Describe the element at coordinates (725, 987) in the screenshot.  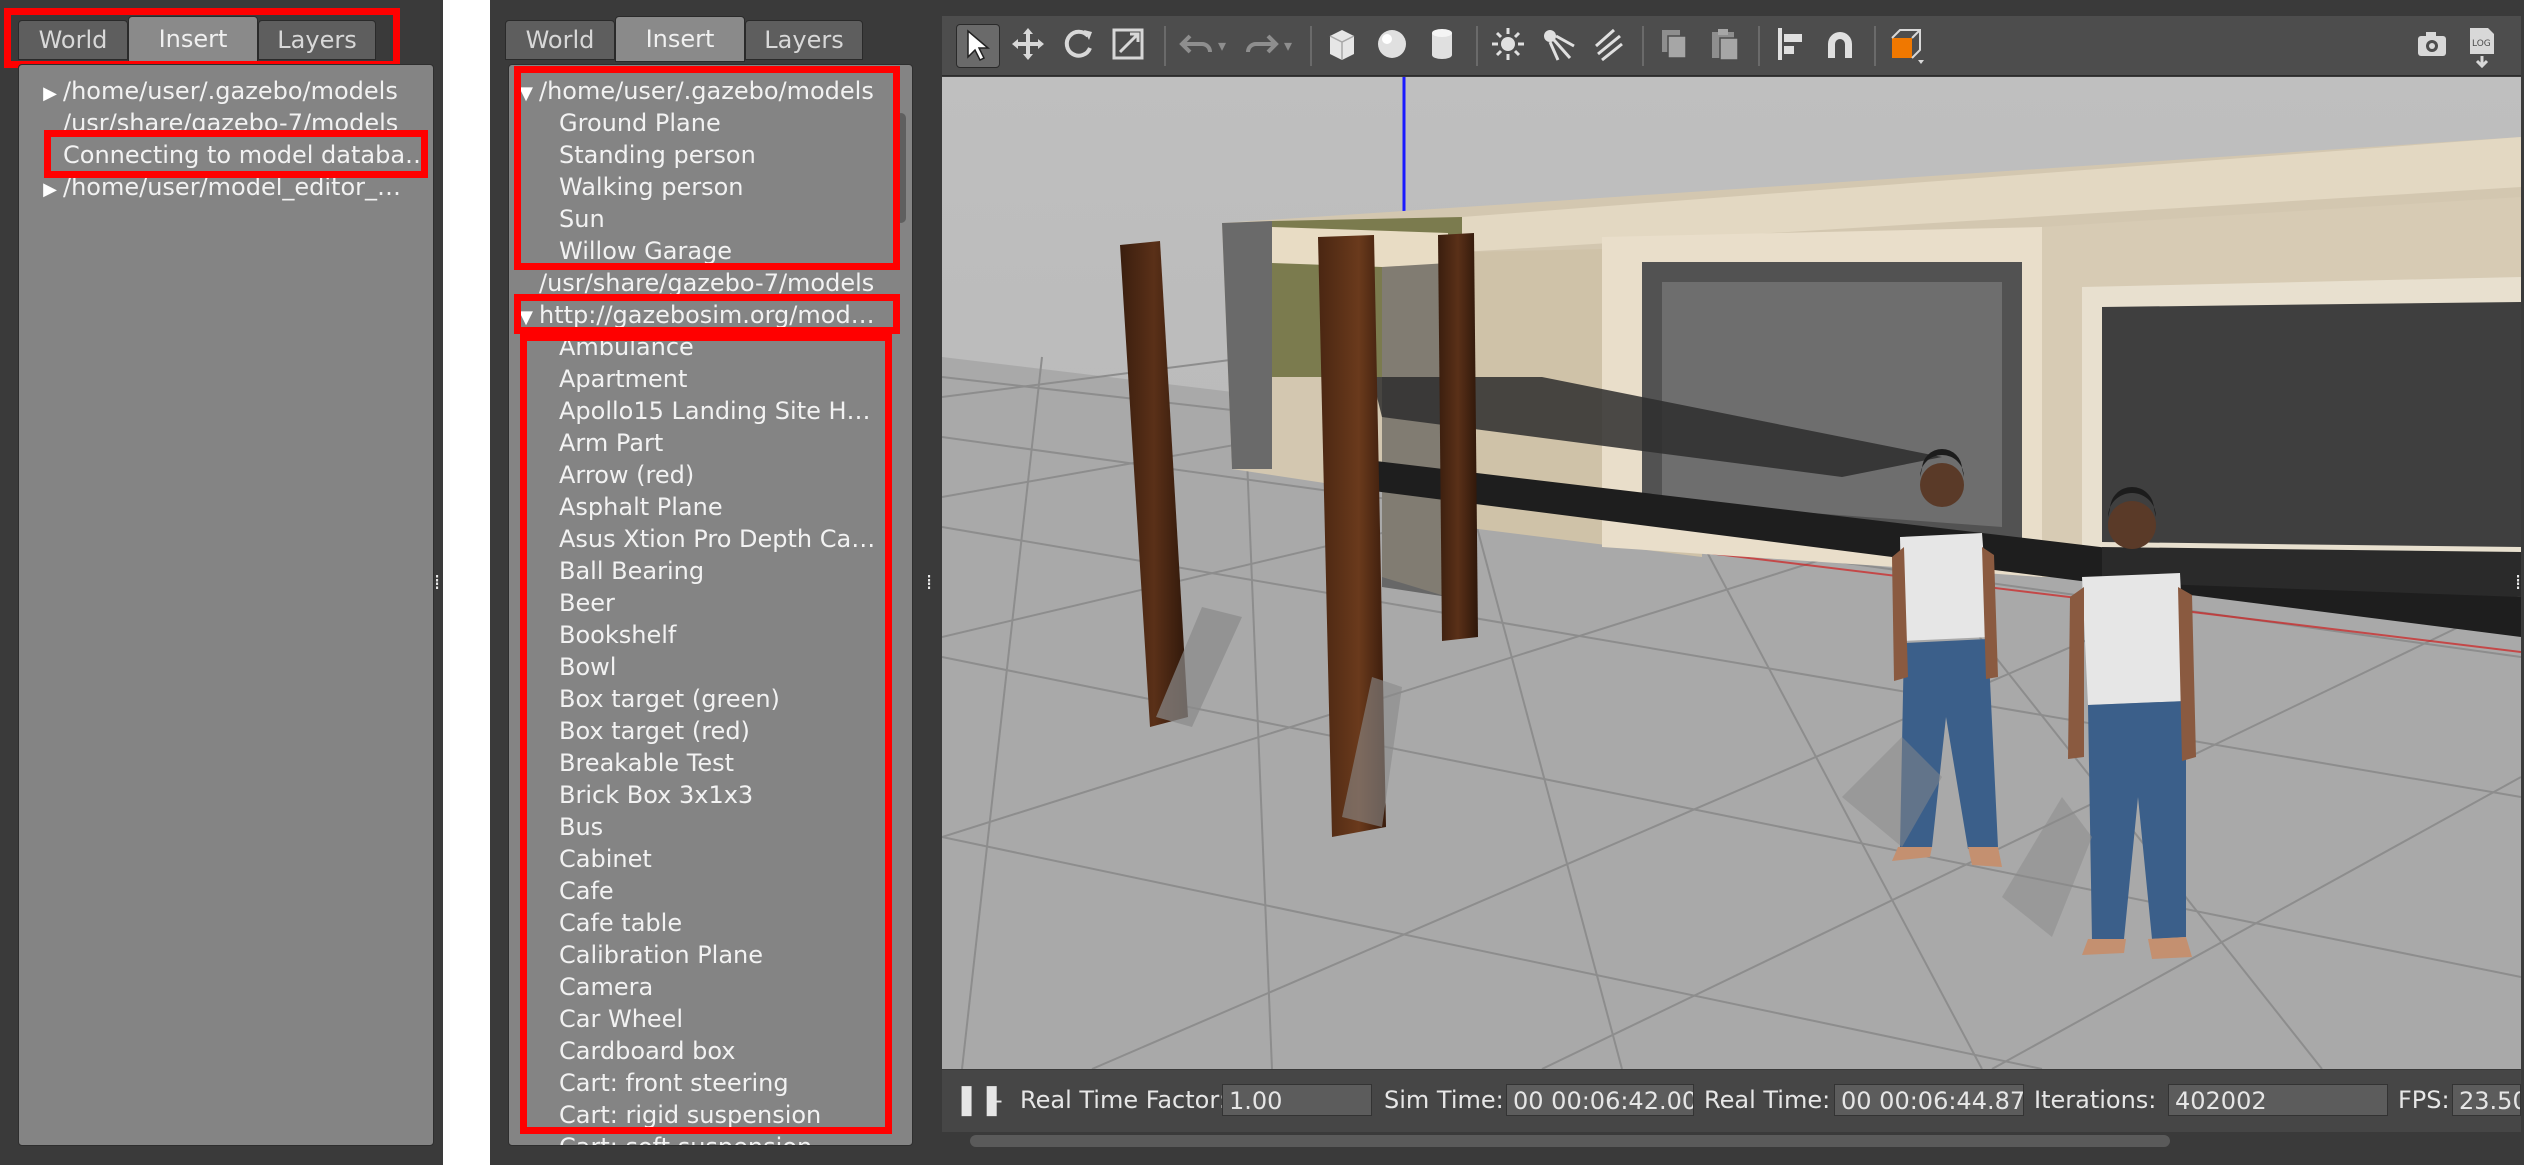
I see `model-item: Camera` at that location.